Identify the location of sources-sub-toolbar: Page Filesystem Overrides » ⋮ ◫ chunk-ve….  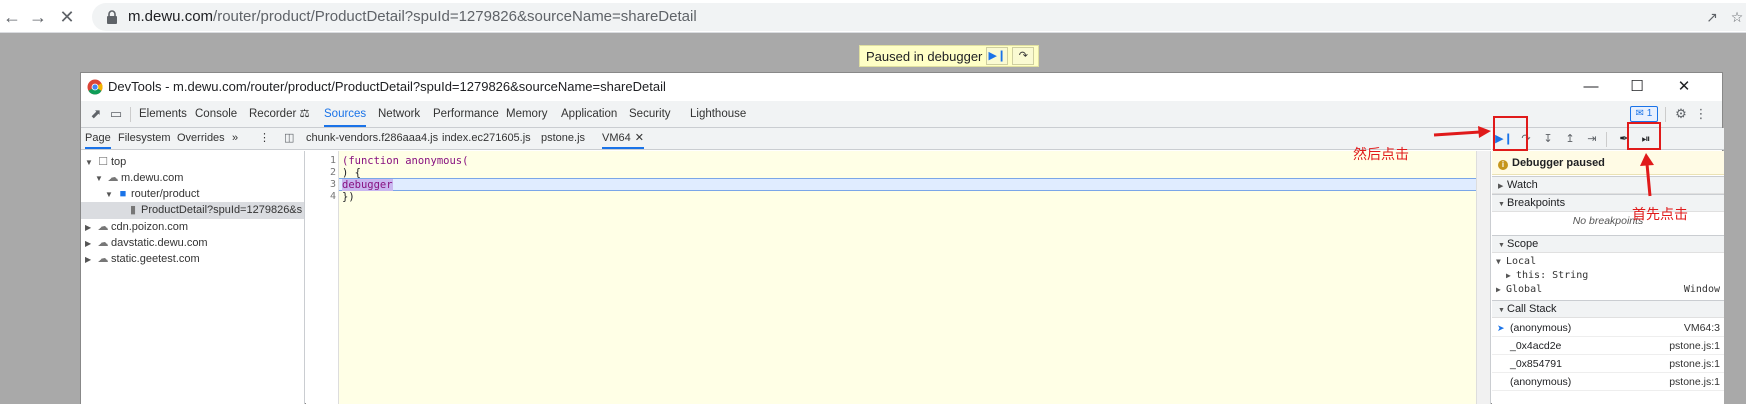
(786, 139).